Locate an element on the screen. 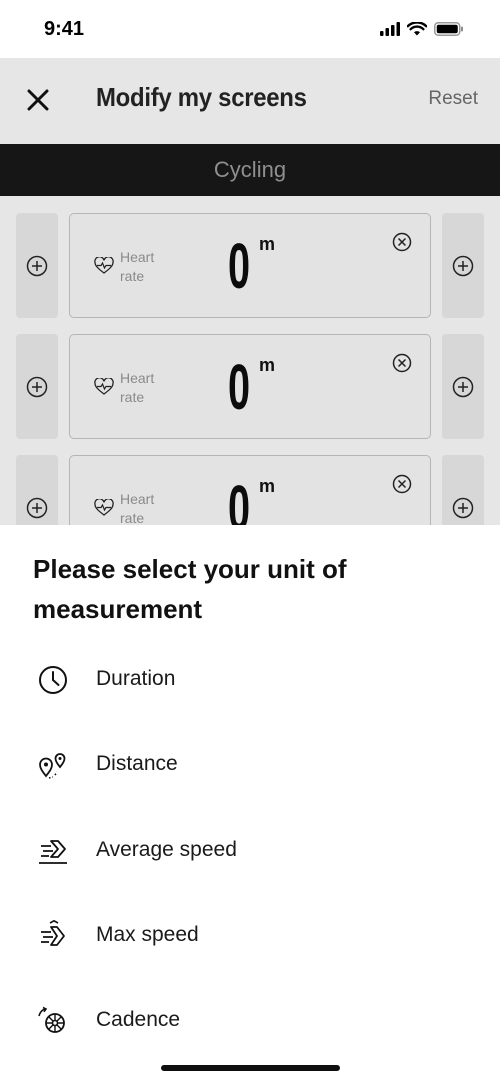 The image size is (500, 1083). page-title: Modify my screens is located at coordinates (201, 97).